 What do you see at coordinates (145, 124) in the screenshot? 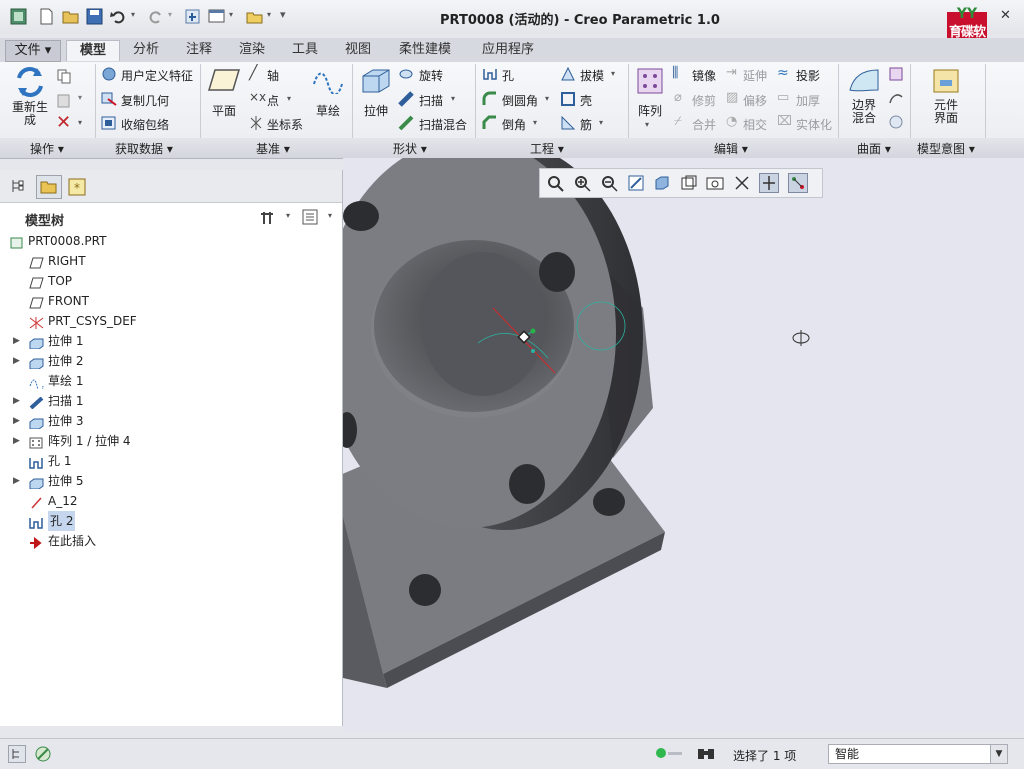
I see `shrinkwrap-button: 收缩包络` at bounding box center [145, 124].